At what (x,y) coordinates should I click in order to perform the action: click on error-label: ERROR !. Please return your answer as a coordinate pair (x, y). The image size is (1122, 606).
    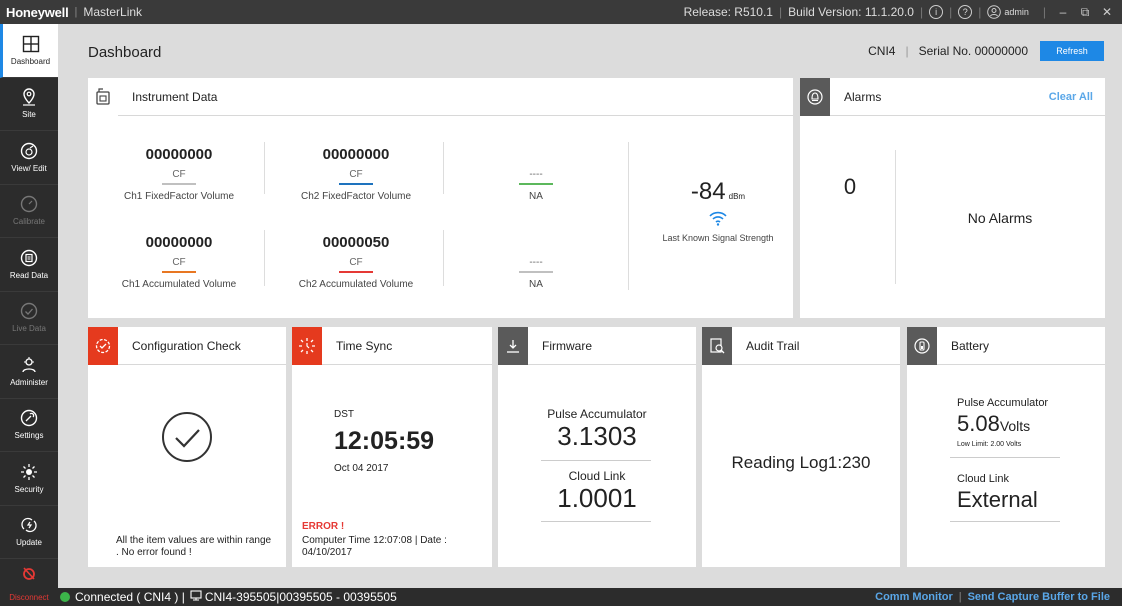
    Looking at the image, I should click on (323, 526).